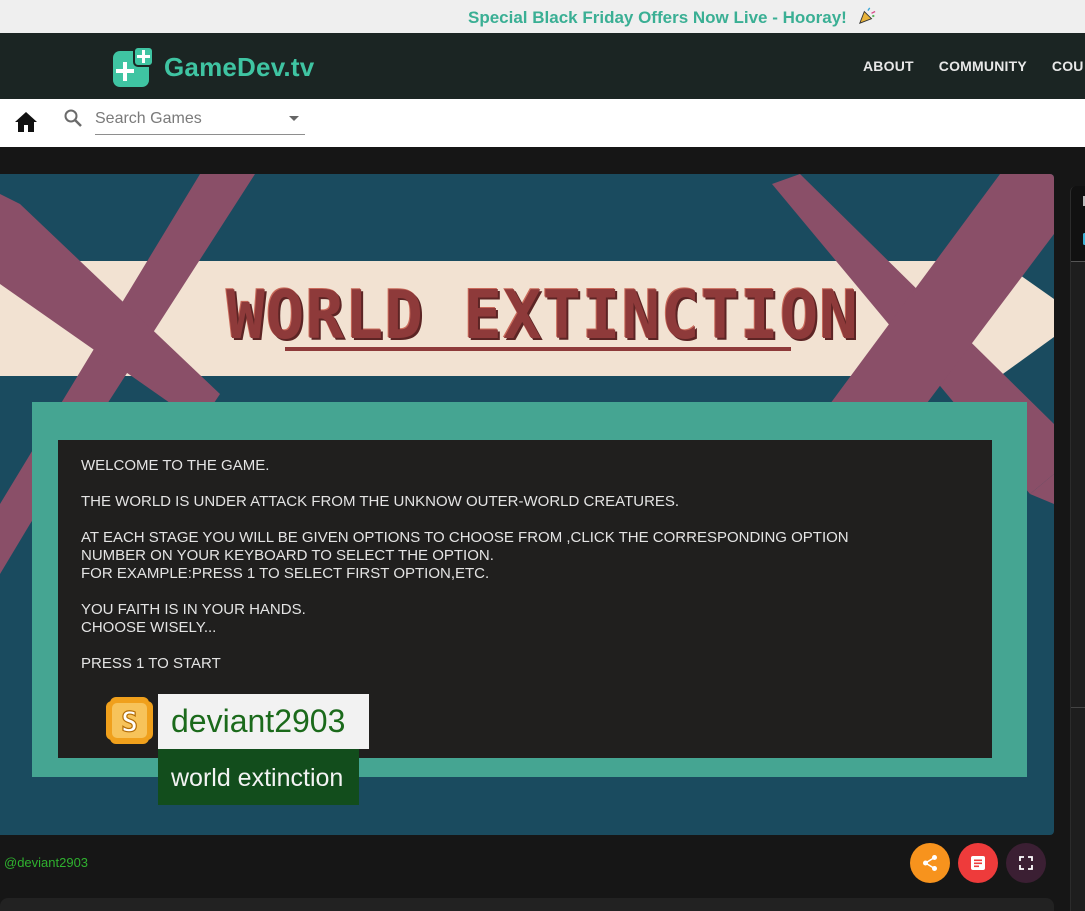  I want to click on author-tag: deviant2903, so click(263, 721).